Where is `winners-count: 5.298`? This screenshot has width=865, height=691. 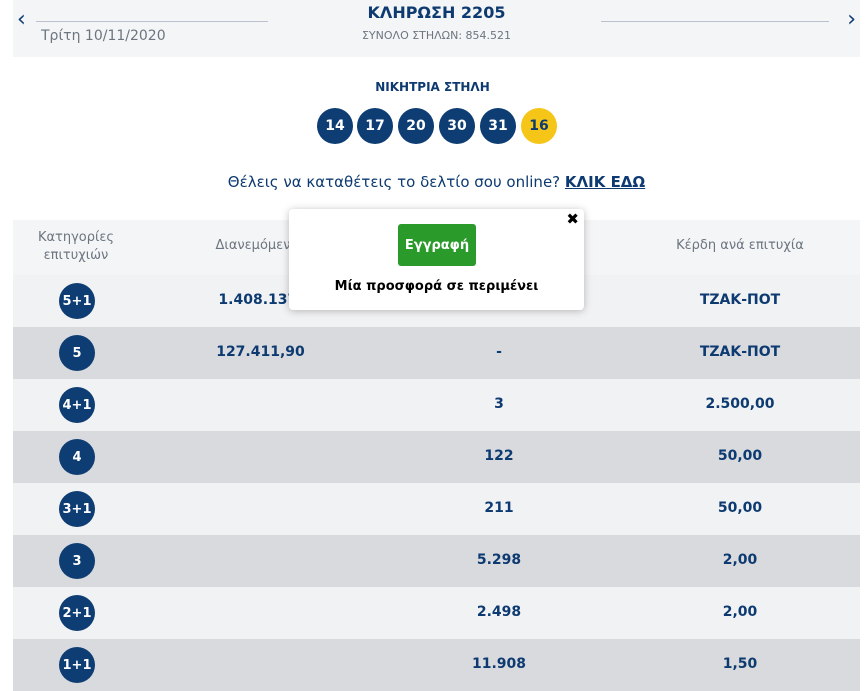
winners-count: 5.298 is located at coordinates (499, 560).